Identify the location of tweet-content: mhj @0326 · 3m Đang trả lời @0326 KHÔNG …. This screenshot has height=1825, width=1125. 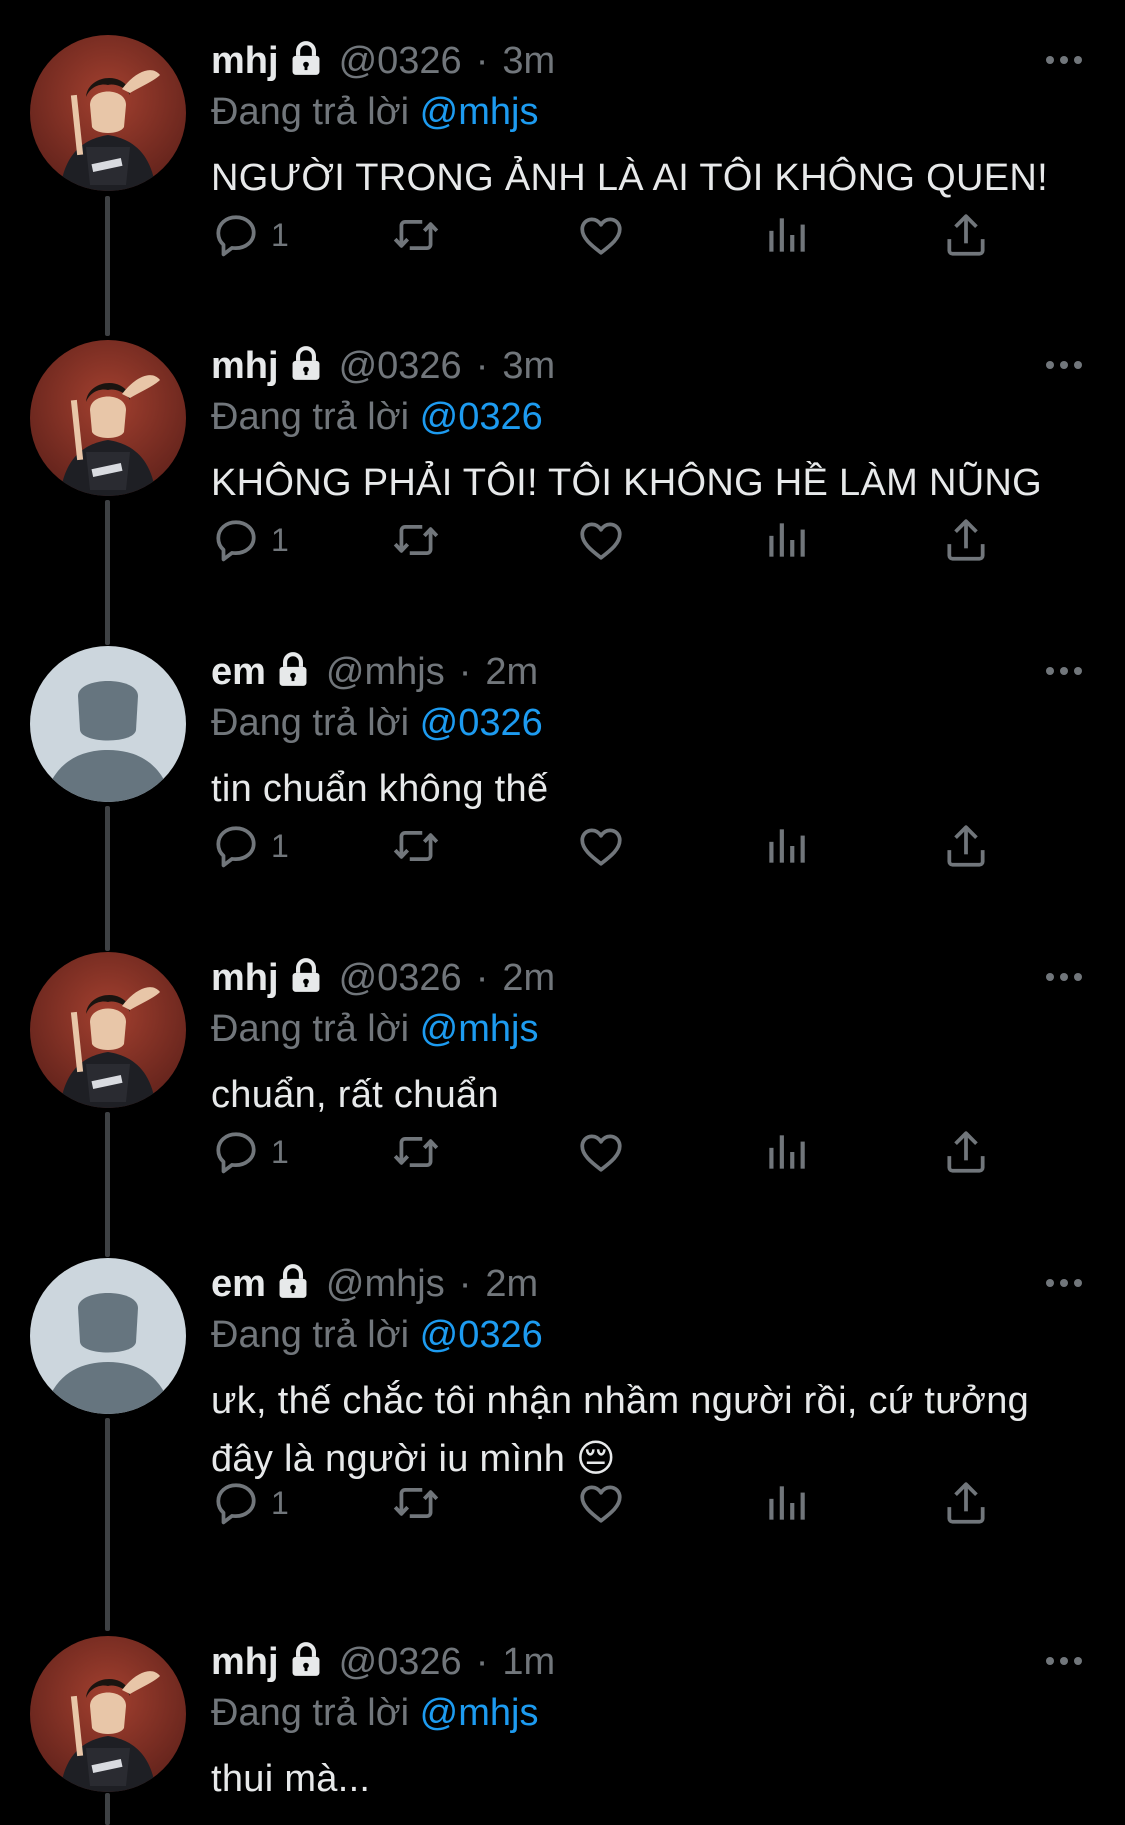
(648, 426).